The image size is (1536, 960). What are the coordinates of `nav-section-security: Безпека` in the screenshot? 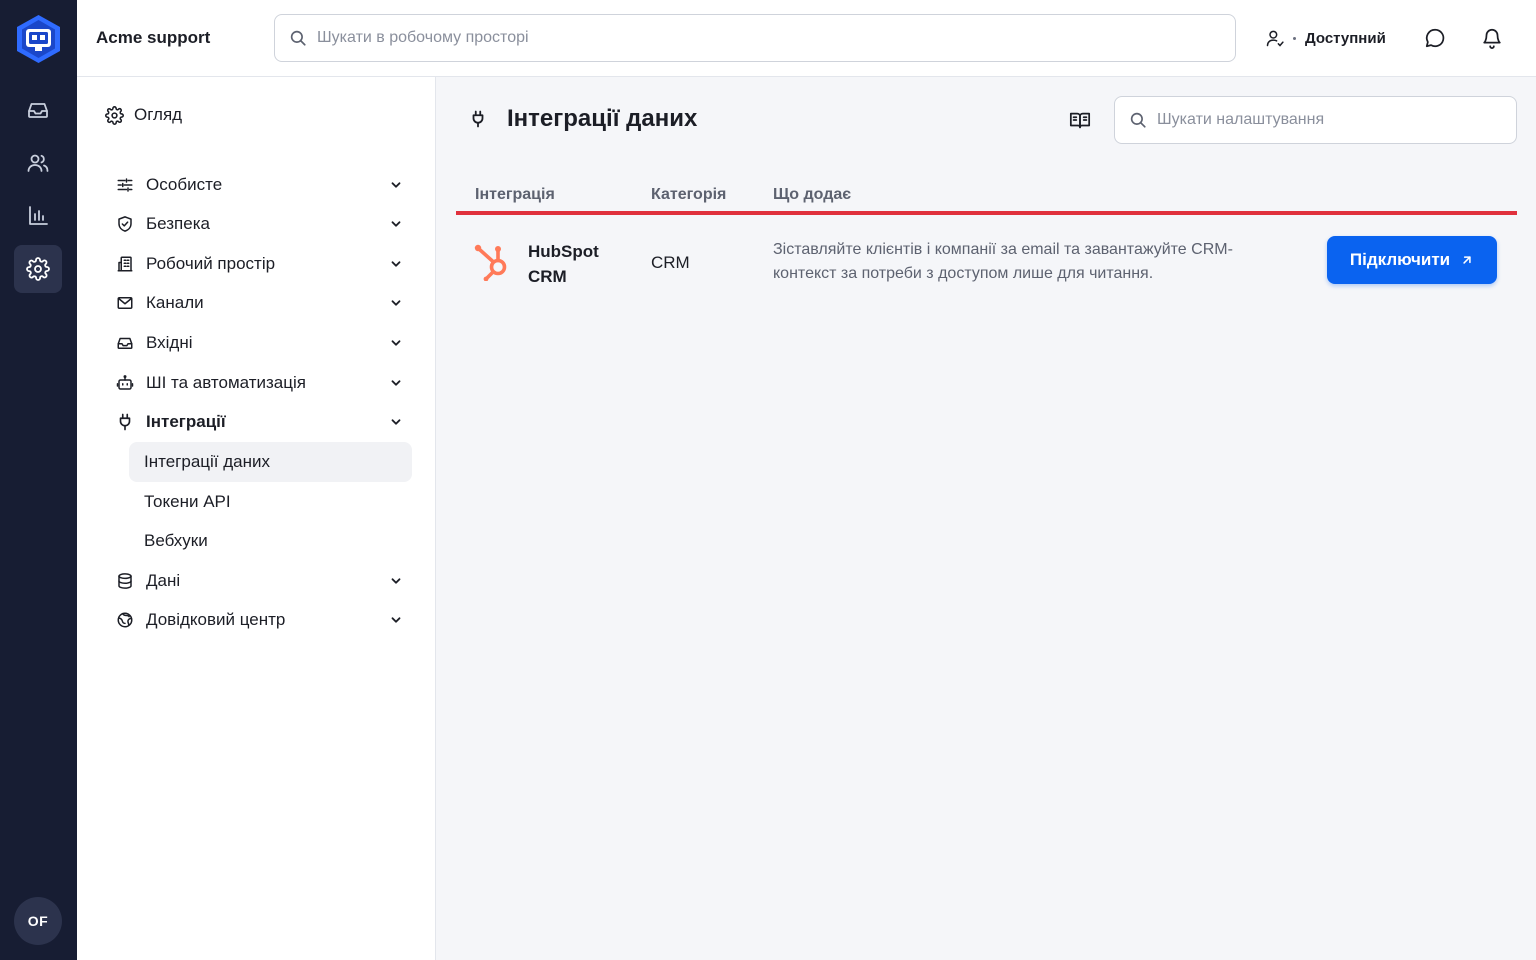 It's located at (259, 224).